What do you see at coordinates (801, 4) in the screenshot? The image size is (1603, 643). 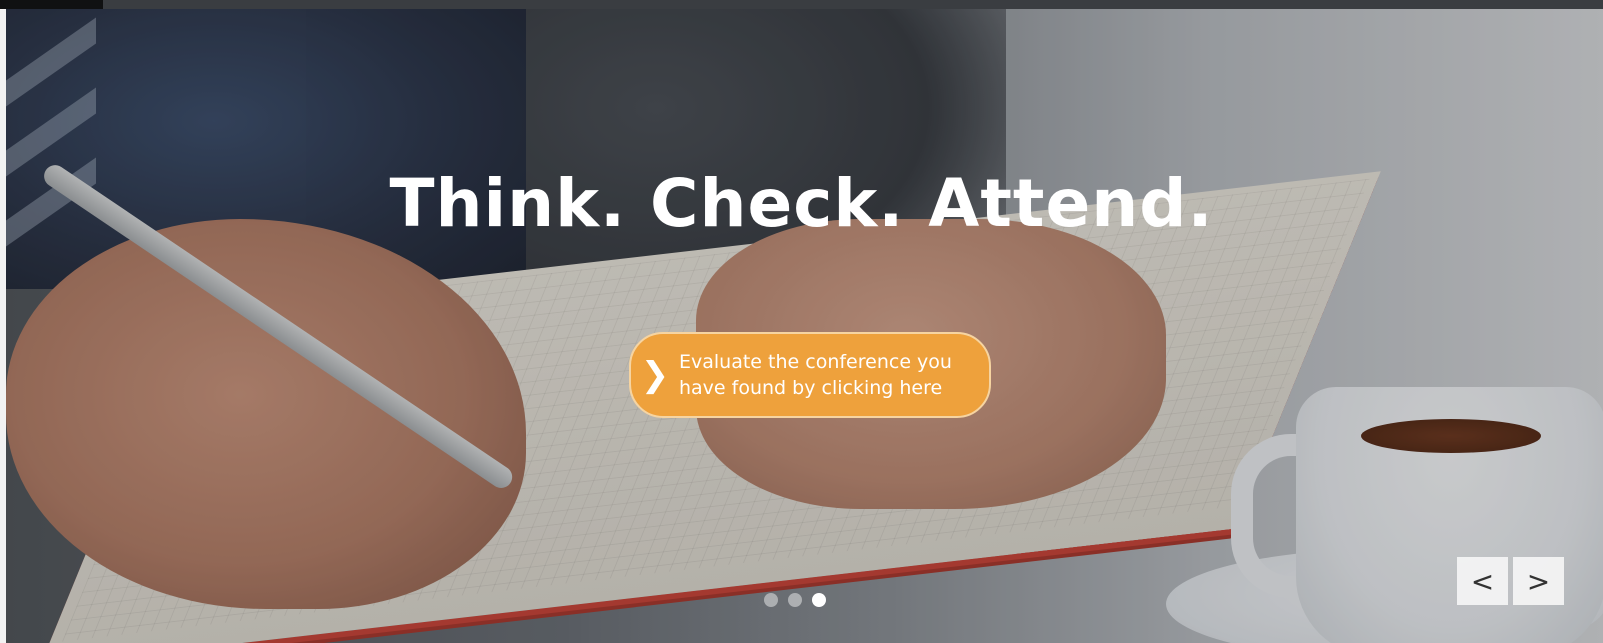 I see `top-bar` at bounding box center [801, 4].